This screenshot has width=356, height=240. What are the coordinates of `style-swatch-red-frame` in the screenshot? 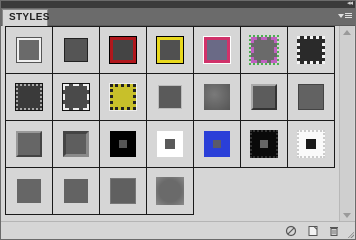 It's located at (123, 50).